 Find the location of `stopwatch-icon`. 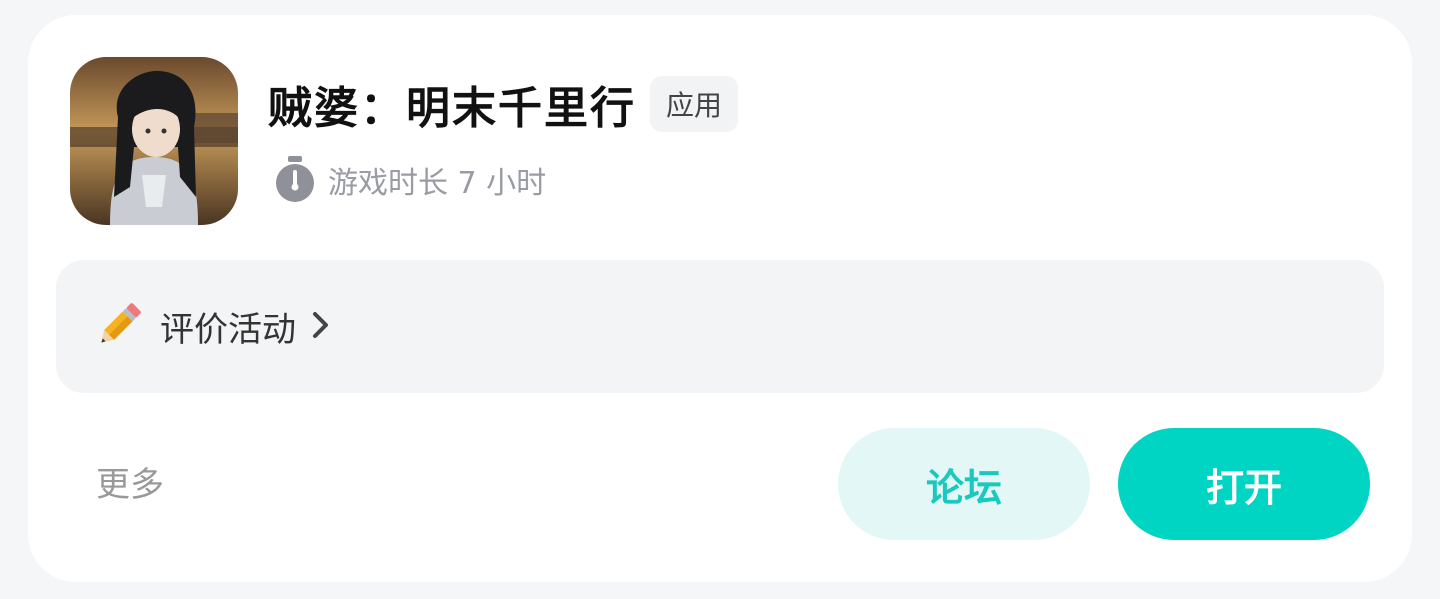

stopwatch-icon is located at coordinates (295, 180).